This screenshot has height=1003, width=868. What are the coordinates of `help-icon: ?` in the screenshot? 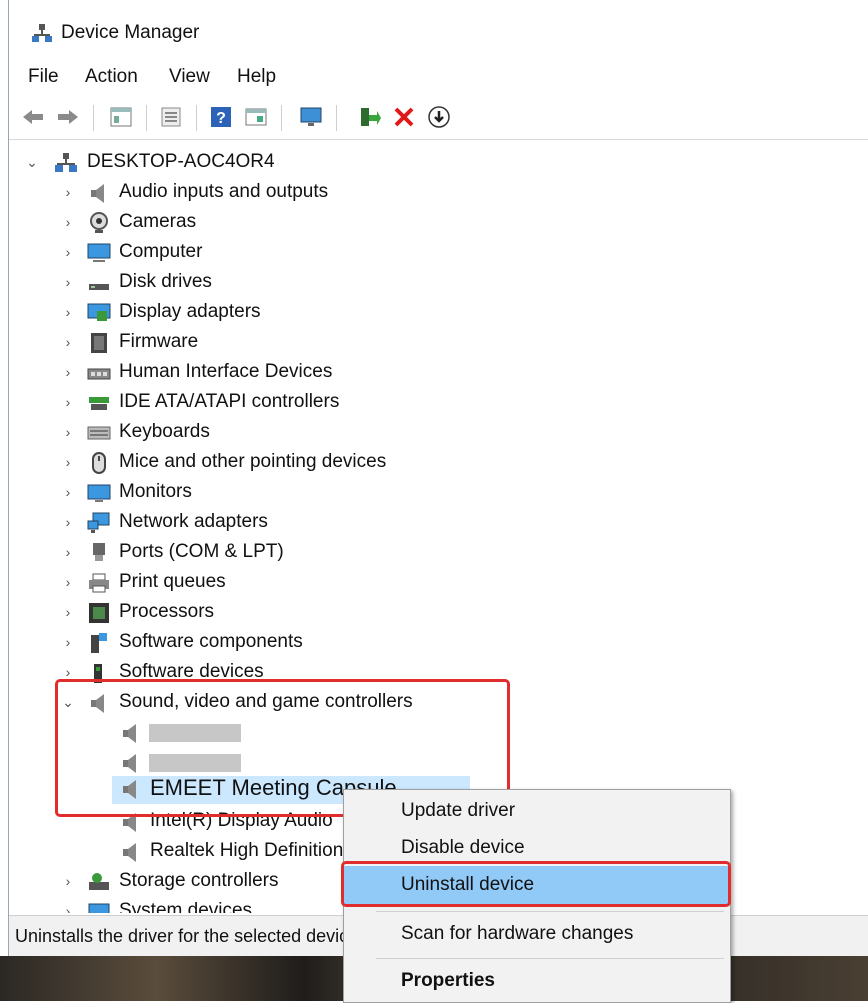 It's located at (221, 117).